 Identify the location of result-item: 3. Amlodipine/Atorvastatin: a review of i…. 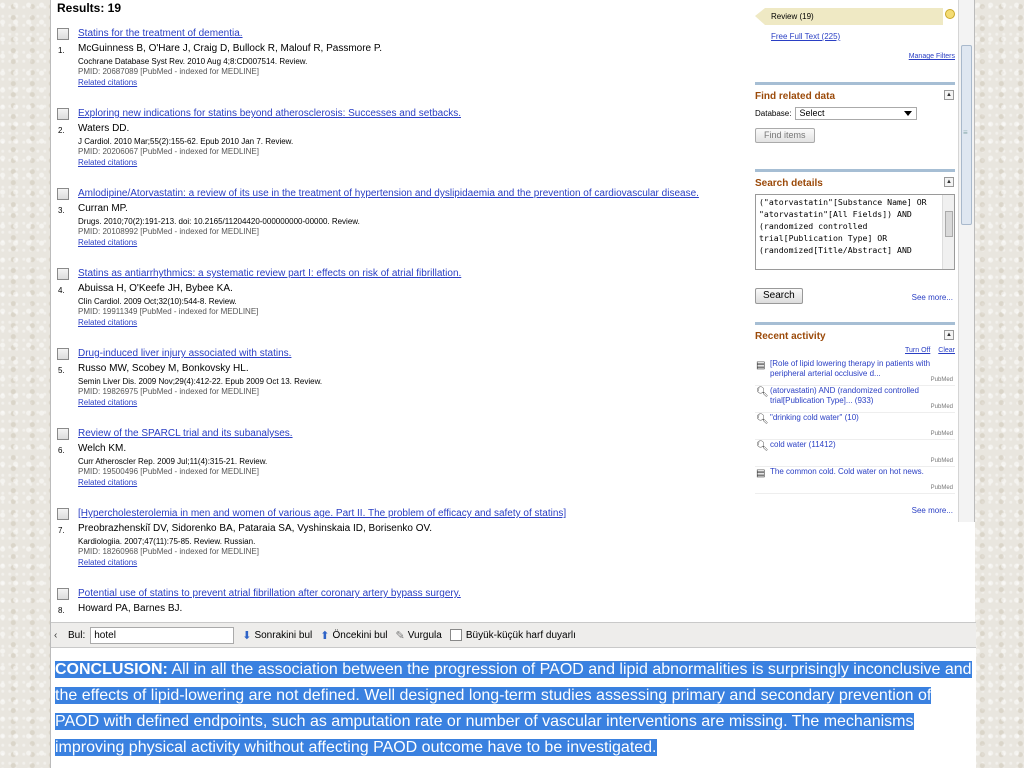
(402, 216).